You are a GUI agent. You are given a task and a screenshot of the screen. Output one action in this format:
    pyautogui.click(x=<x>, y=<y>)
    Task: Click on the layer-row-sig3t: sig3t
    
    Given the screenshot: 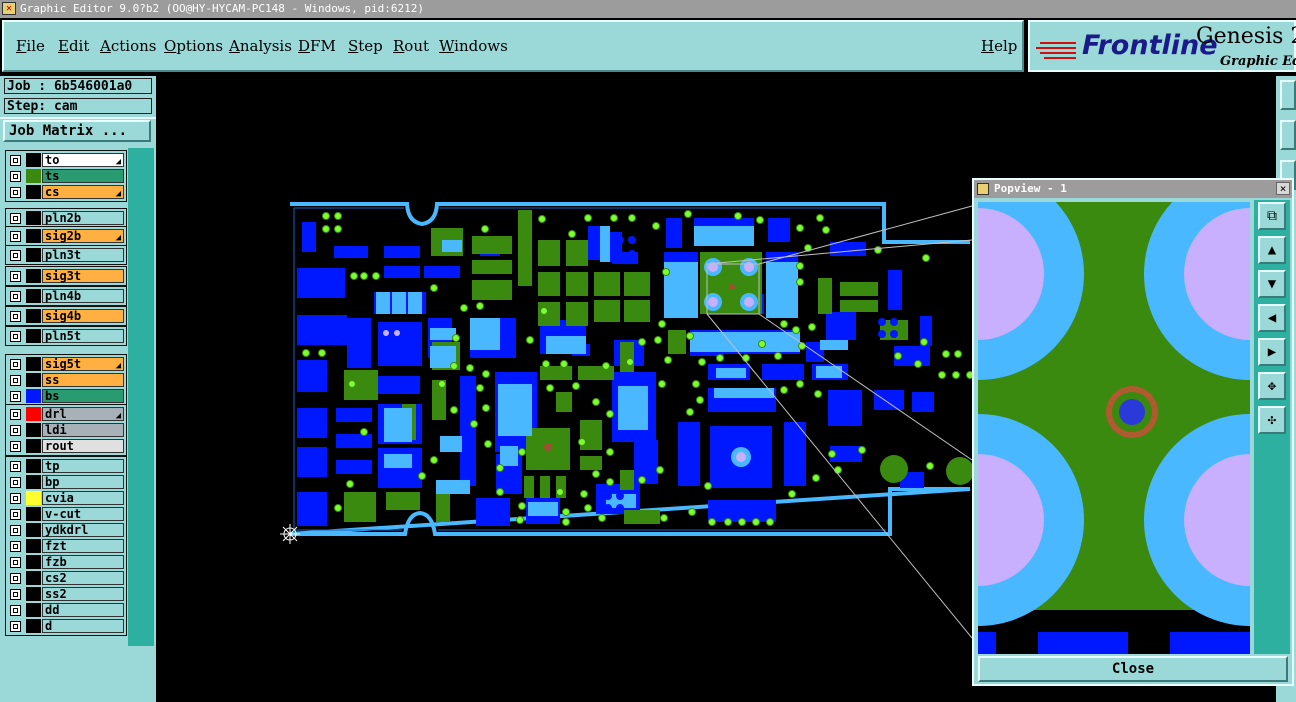 What is the action you would take?
    pyautogui.click(x=66, y=276)
    